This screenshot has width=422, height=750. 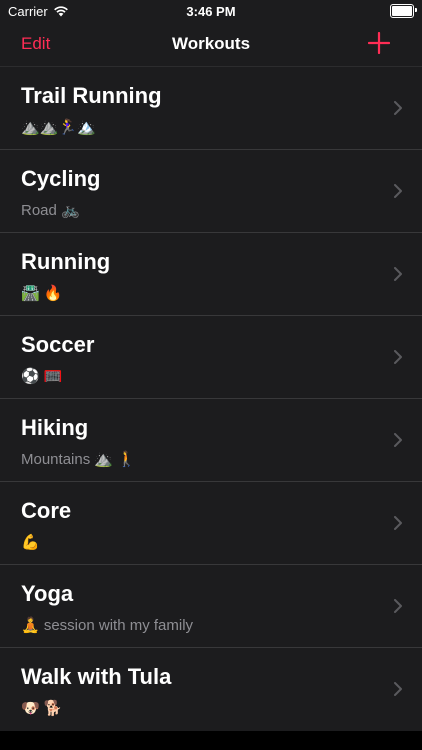 What do you see at coordinates (211, 274) in the screenshot?
I see `workout-row: Running 🛣️ 🔥` at bounding box center [211, 274].